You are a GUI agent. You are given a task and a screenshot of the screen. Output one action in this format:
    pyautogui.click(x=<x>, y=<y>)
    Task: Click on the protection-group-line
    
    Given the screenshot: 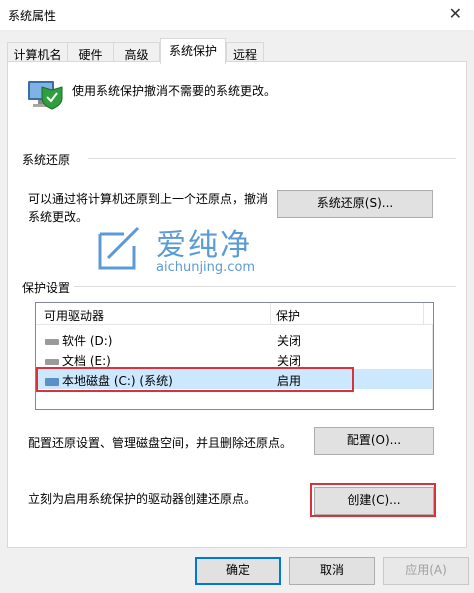 What is the action you would take?
    pyautogui.click(x=264, y=286)
    